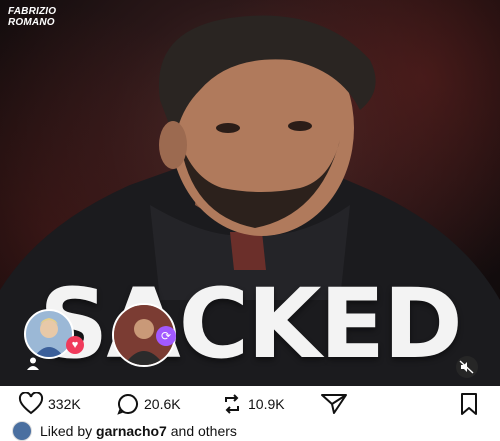 The height and width of the screenshot is (441, 500). I want to click on liked-by-prefix: Liked by, so click(66, 431).